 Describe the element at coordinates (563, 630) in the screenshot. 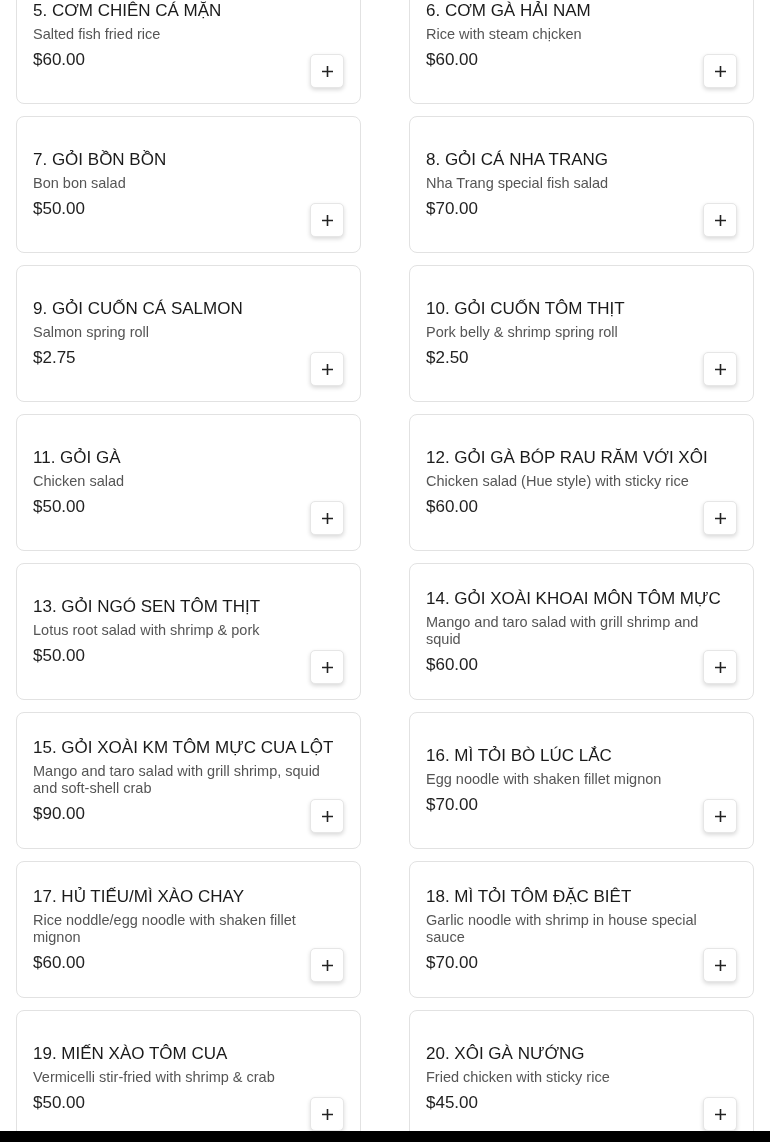

I see `item-description: Mango and taro salad with grill shrimp and squid` at that location.